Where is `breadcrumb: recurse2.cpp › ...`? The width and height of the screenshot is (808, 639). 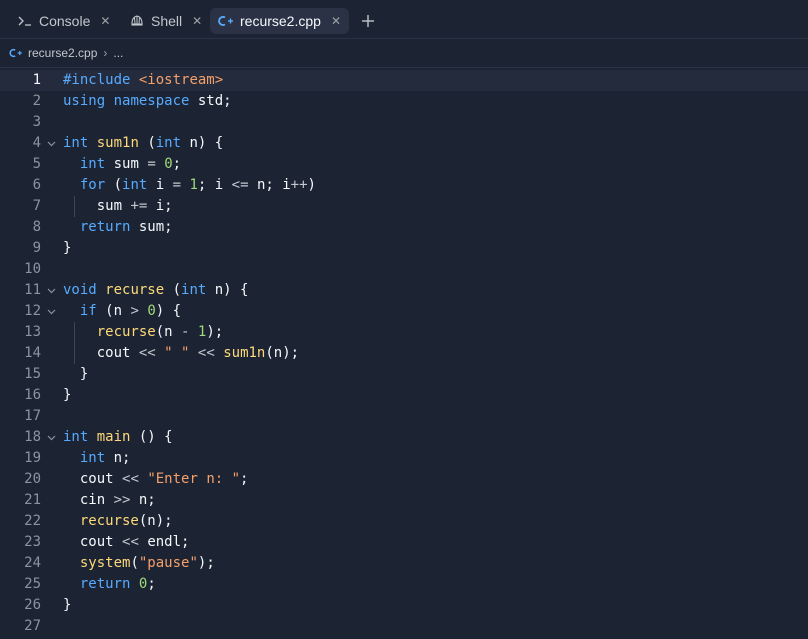 breadcrumb: recurse2.cpp › ... is located at coordinates (404, 53).